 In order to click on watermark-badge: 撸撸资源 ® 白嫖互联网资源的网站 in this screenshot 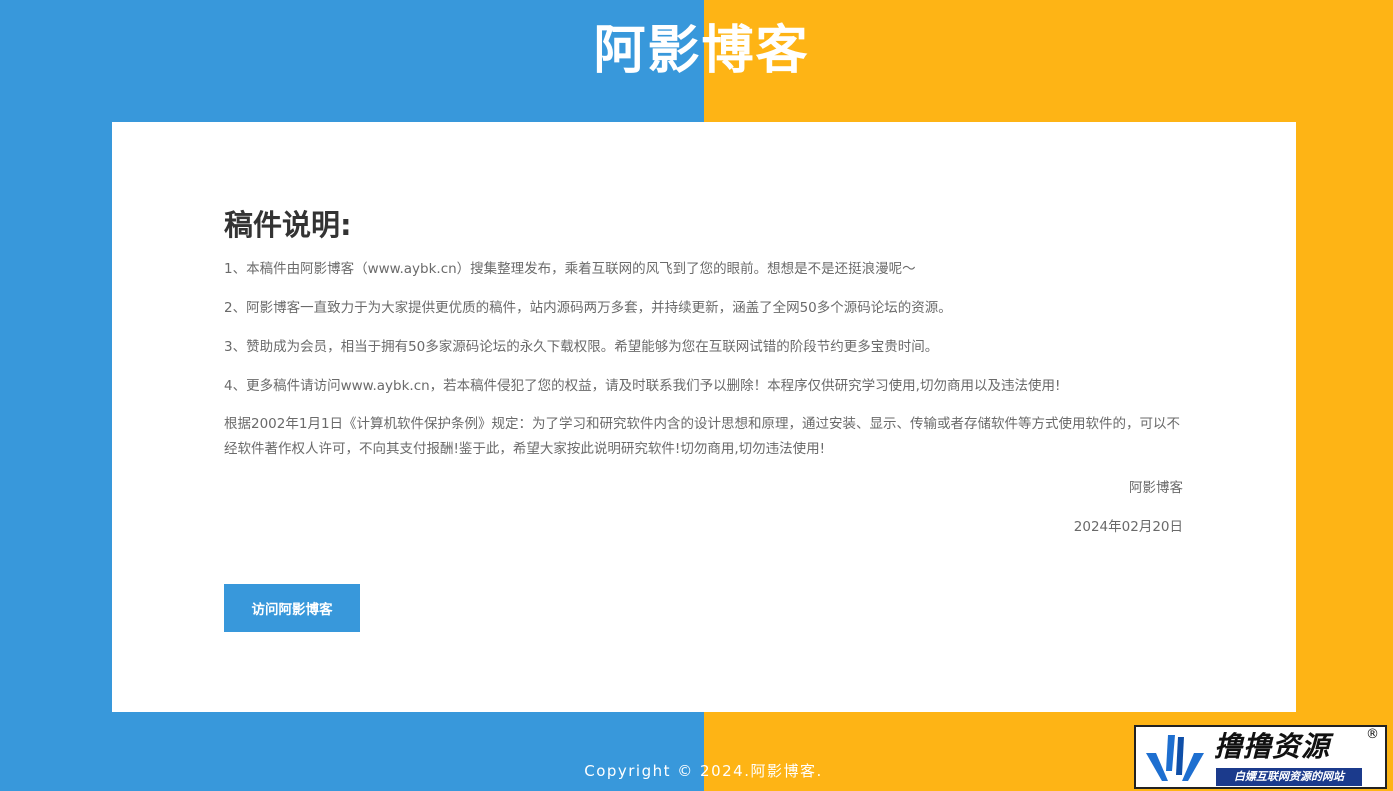, I will do `click(1260, 757)`.